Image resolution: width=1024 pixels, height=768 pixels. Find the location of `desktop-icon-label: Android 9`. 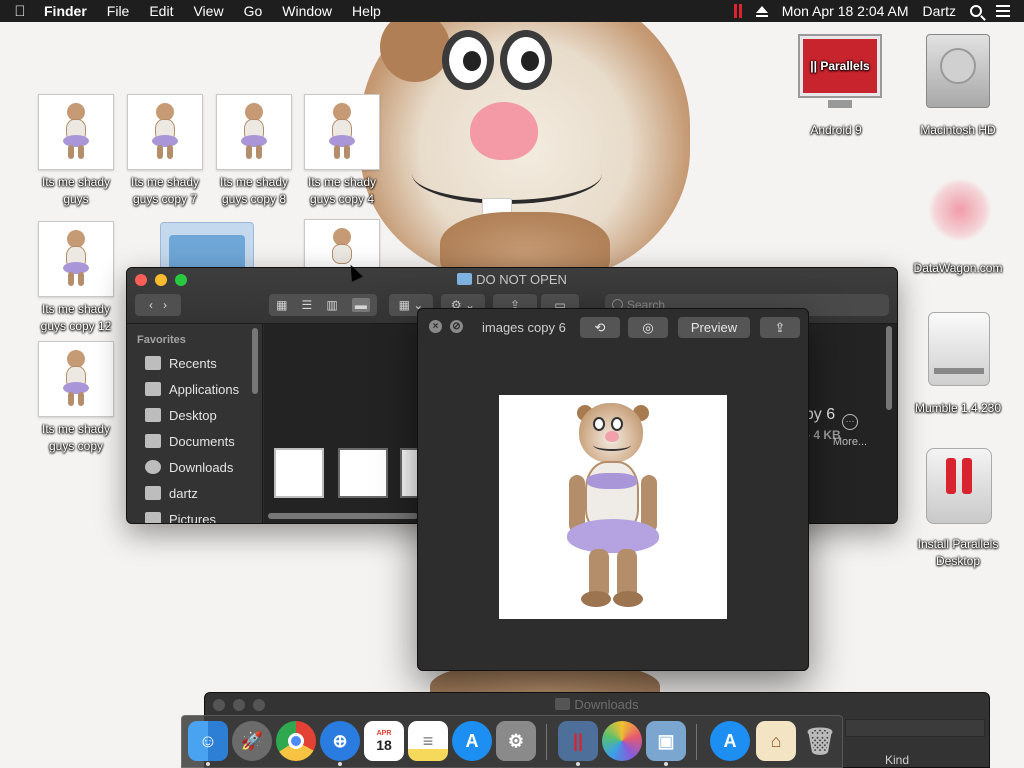

desktop-icon-label: Android 9 is located at coordinates (836, 130).